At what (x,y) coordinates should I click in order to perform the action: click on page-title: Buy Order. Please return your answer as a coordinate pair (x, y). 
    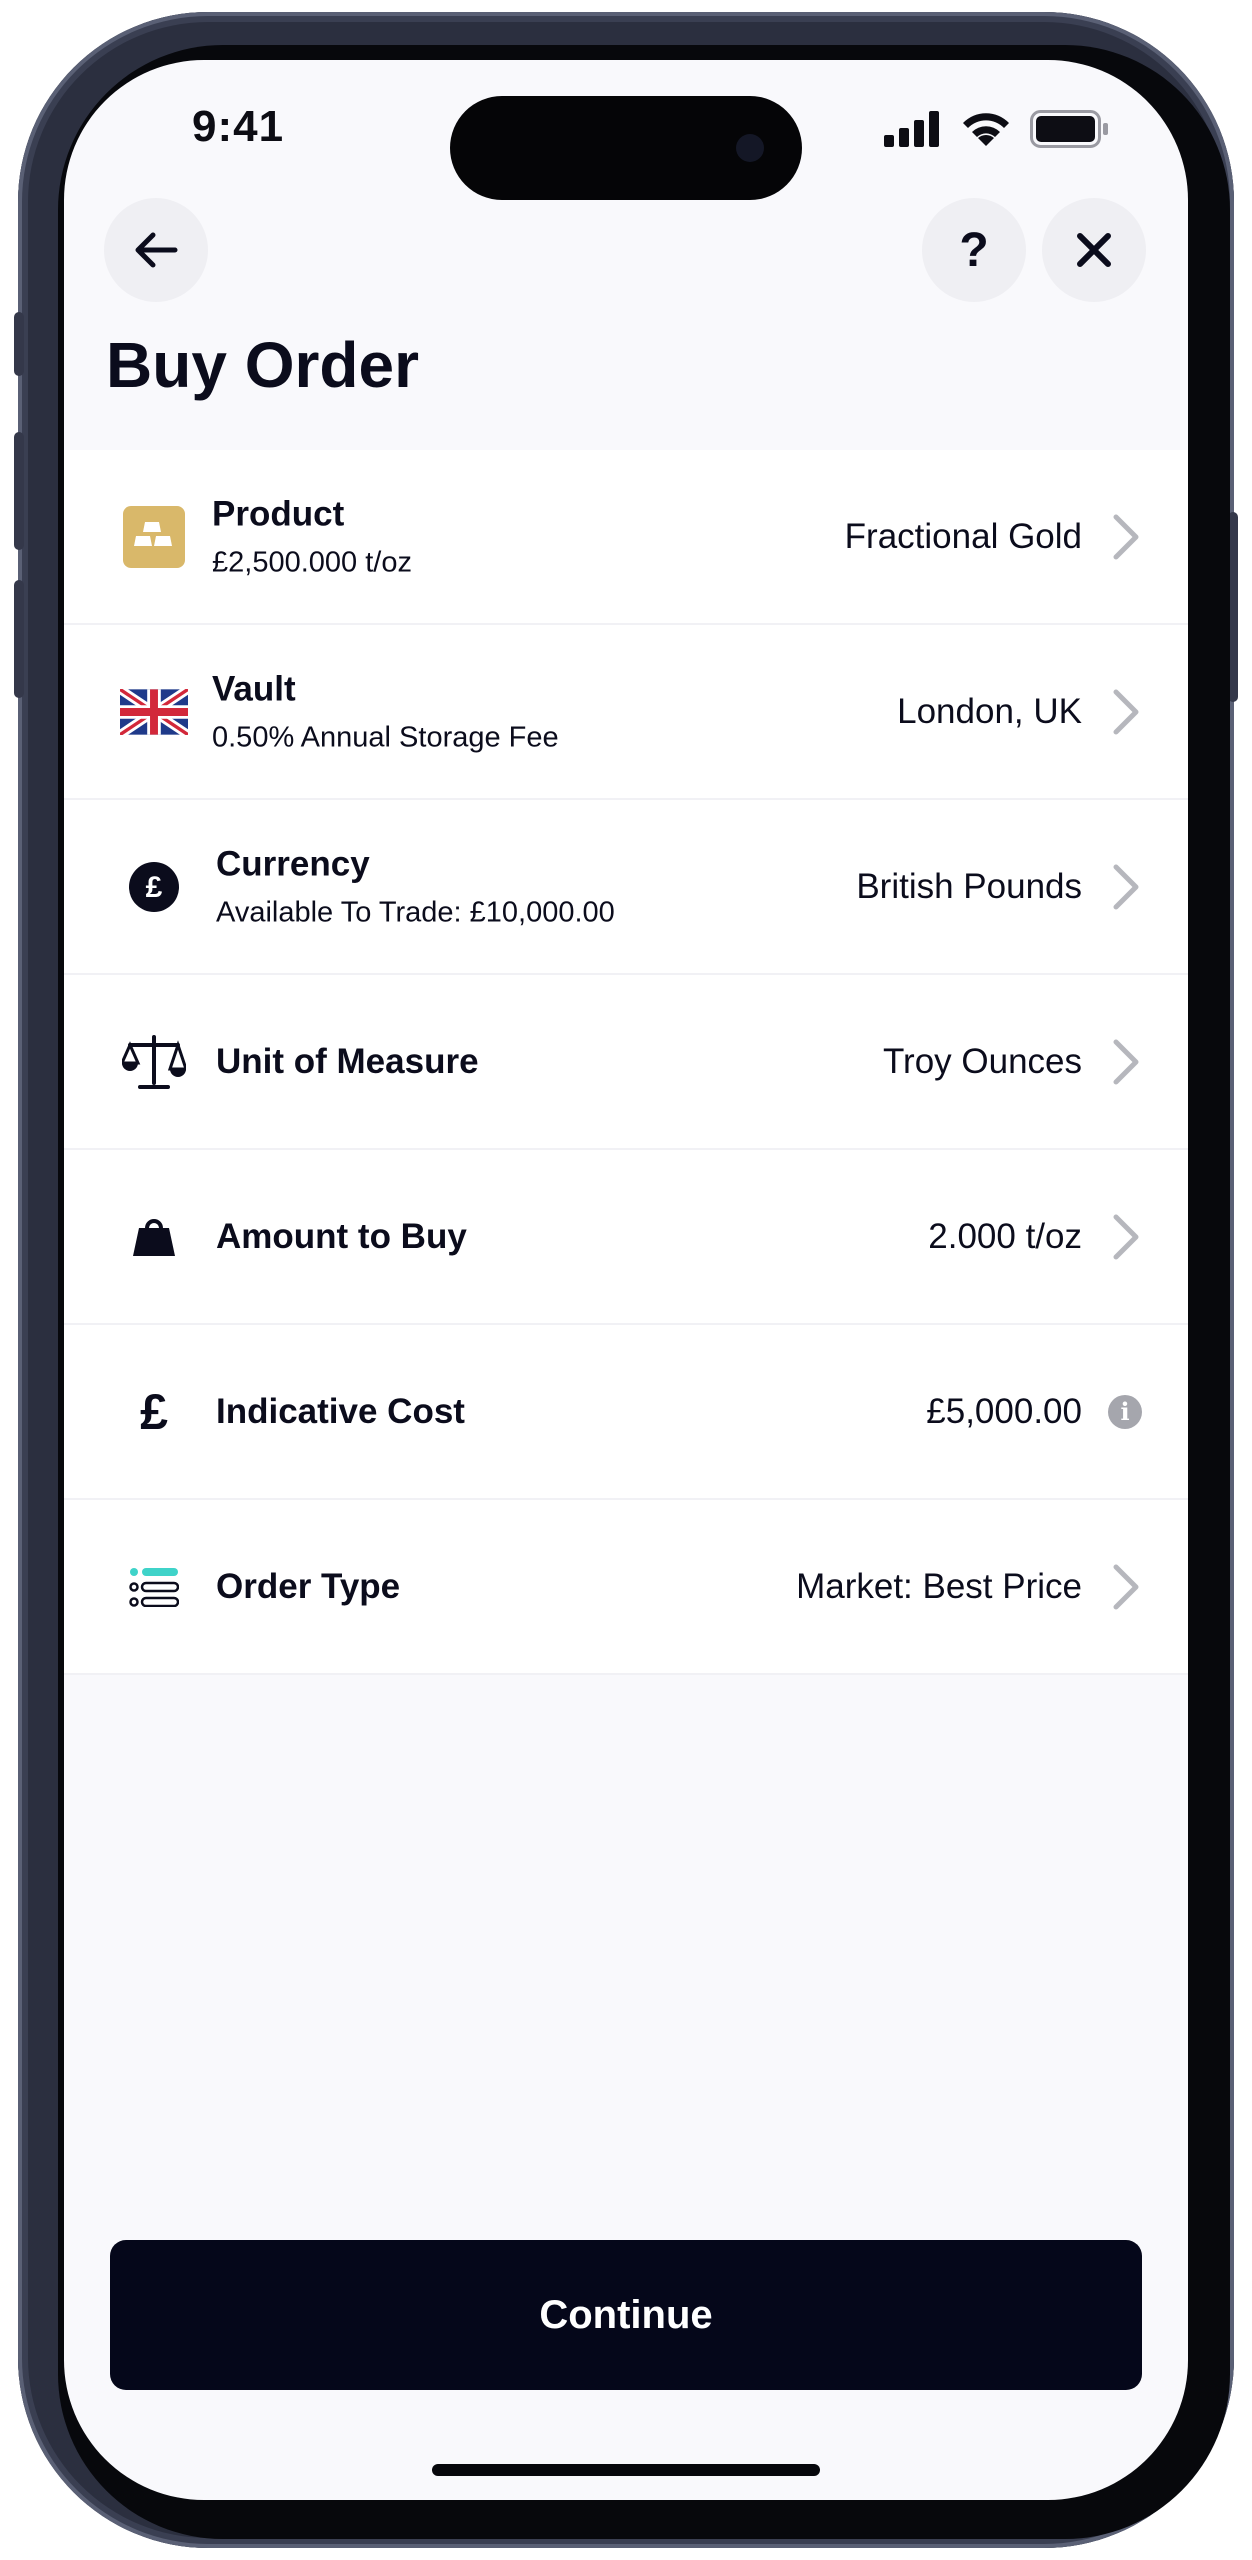
    Looking at the image, I should click on (262, 365).